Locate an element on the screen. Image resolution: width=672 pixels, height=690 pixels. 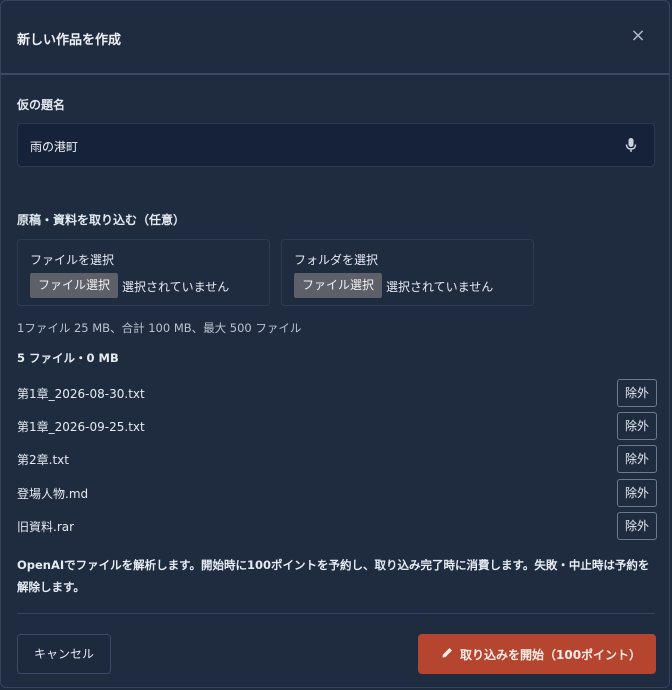
file-row: 登場人物.md 除外 is located at coordinates (337, 494).